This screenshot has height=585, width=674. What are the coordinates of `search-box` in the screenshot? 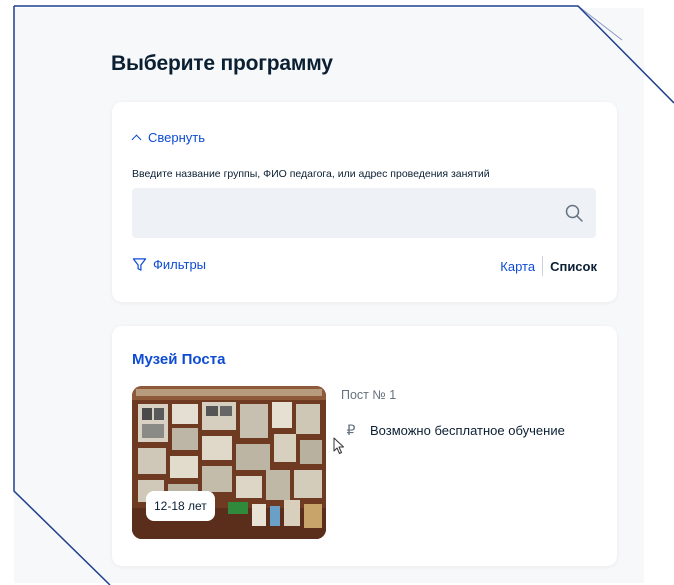 It's located at (364, 213).